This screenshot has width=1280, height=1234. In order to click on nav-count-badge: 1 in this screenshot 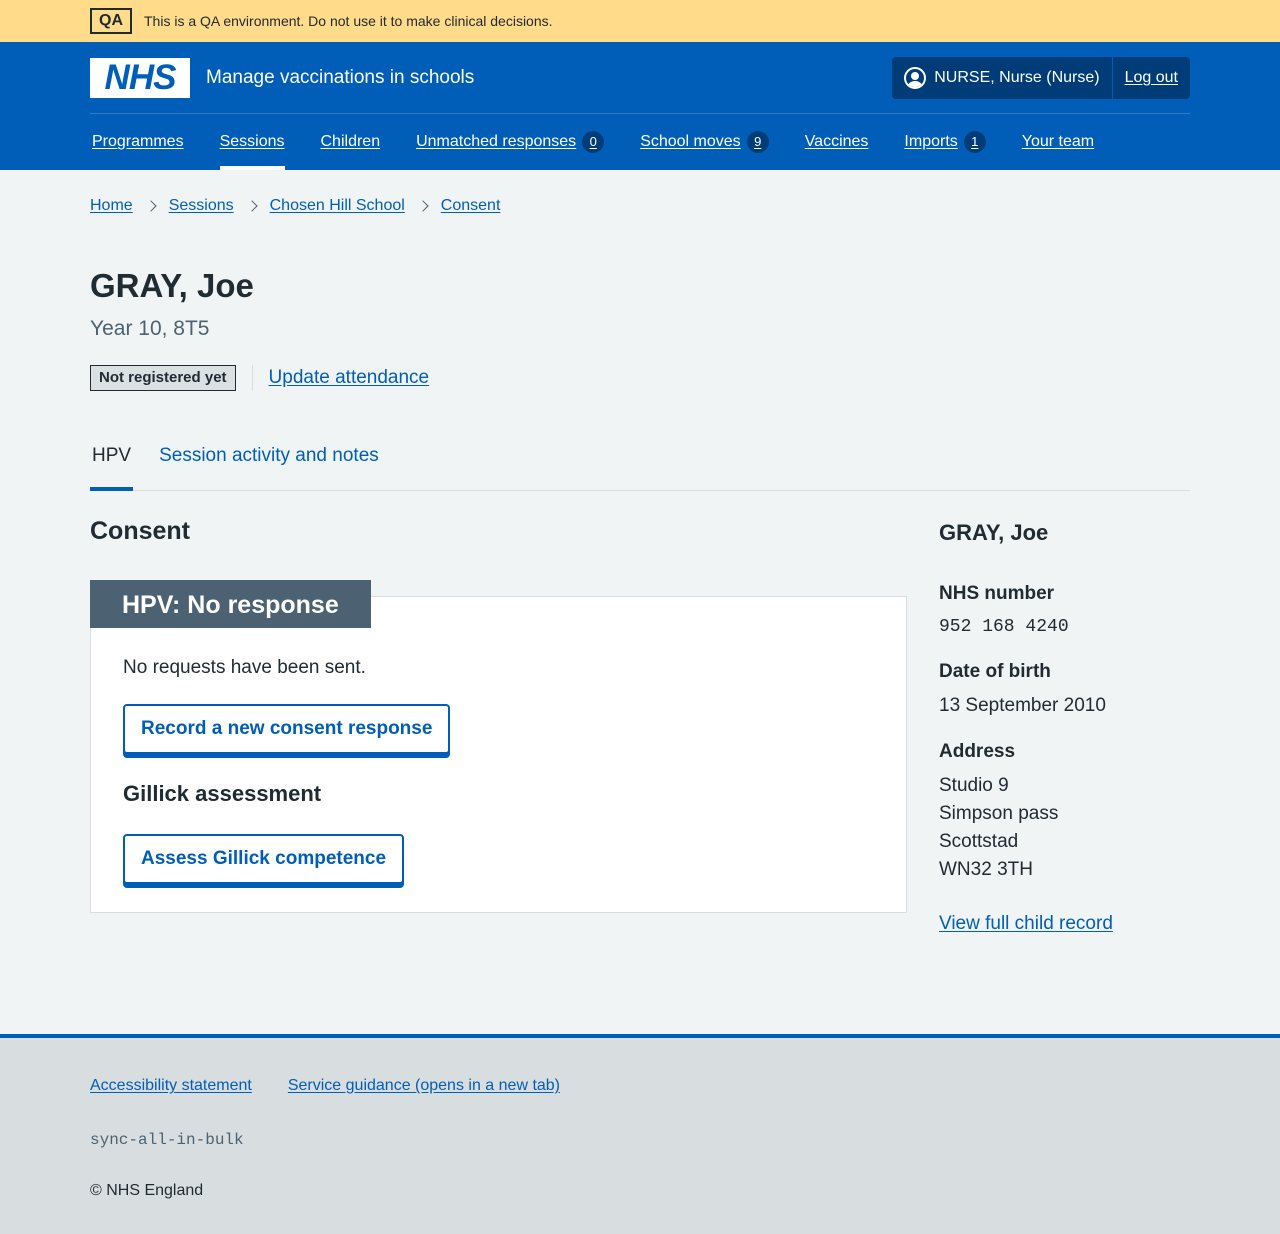, I will do `click(974, 142)`.